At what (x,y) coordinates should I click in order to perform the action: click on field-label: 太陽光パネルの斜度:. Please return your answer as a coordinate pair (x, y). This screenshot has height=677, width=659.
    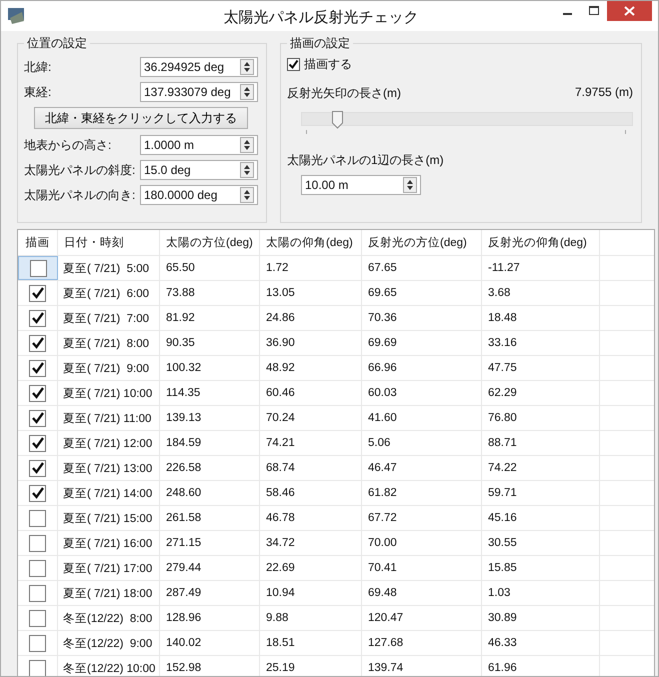
    Looking at the image, I should click on (80, 170).